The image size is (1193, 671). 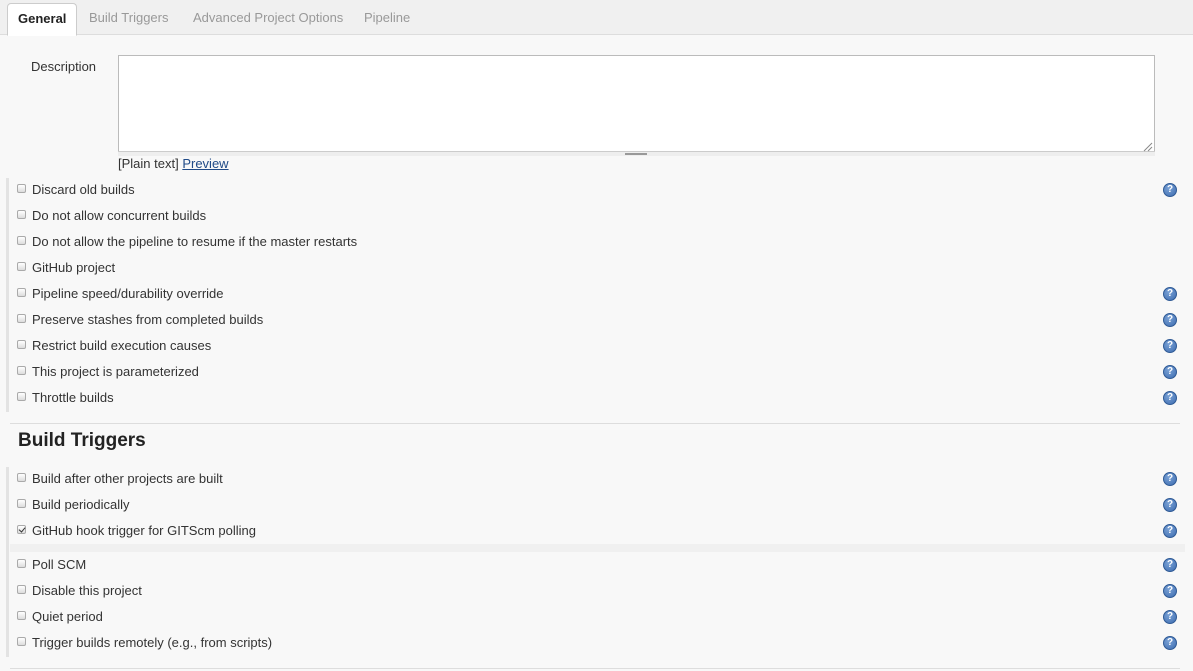 I want to click on option-row: Throttle builds?, so click(x=597, y=398).